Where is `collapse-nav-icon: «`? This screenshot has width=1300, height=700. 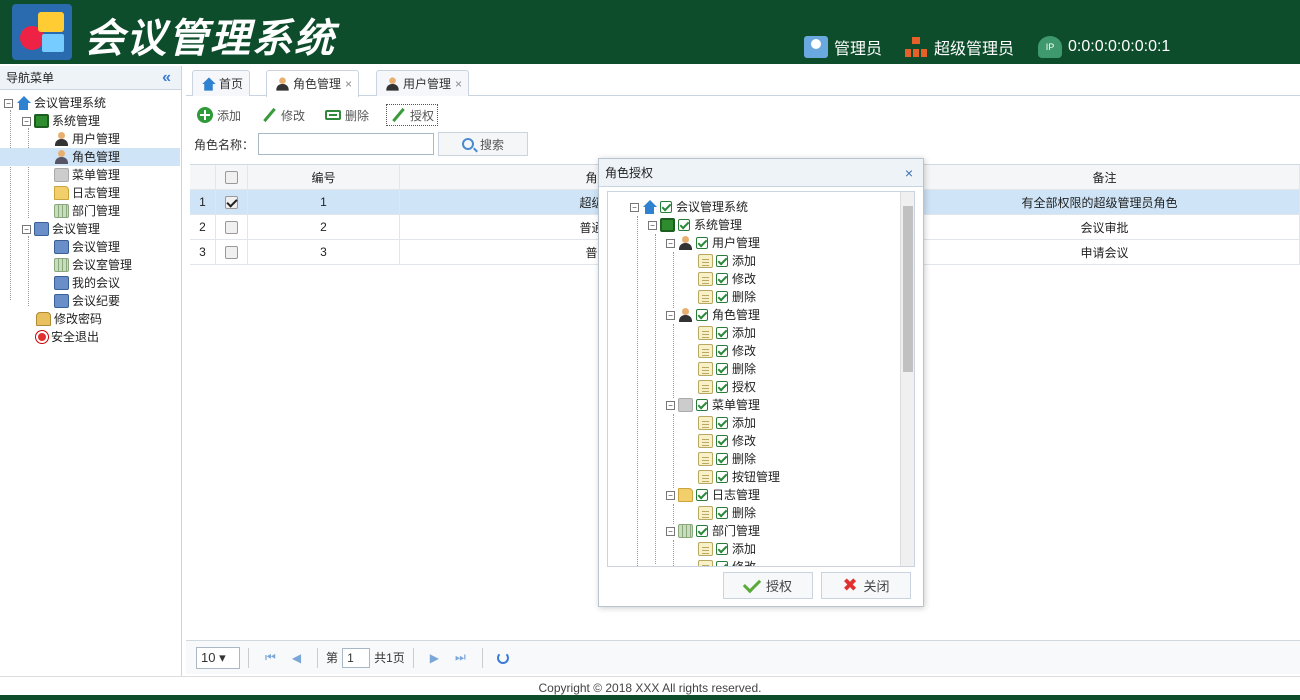
collapse-nav-icon: « is located at coordinates (166, 78).